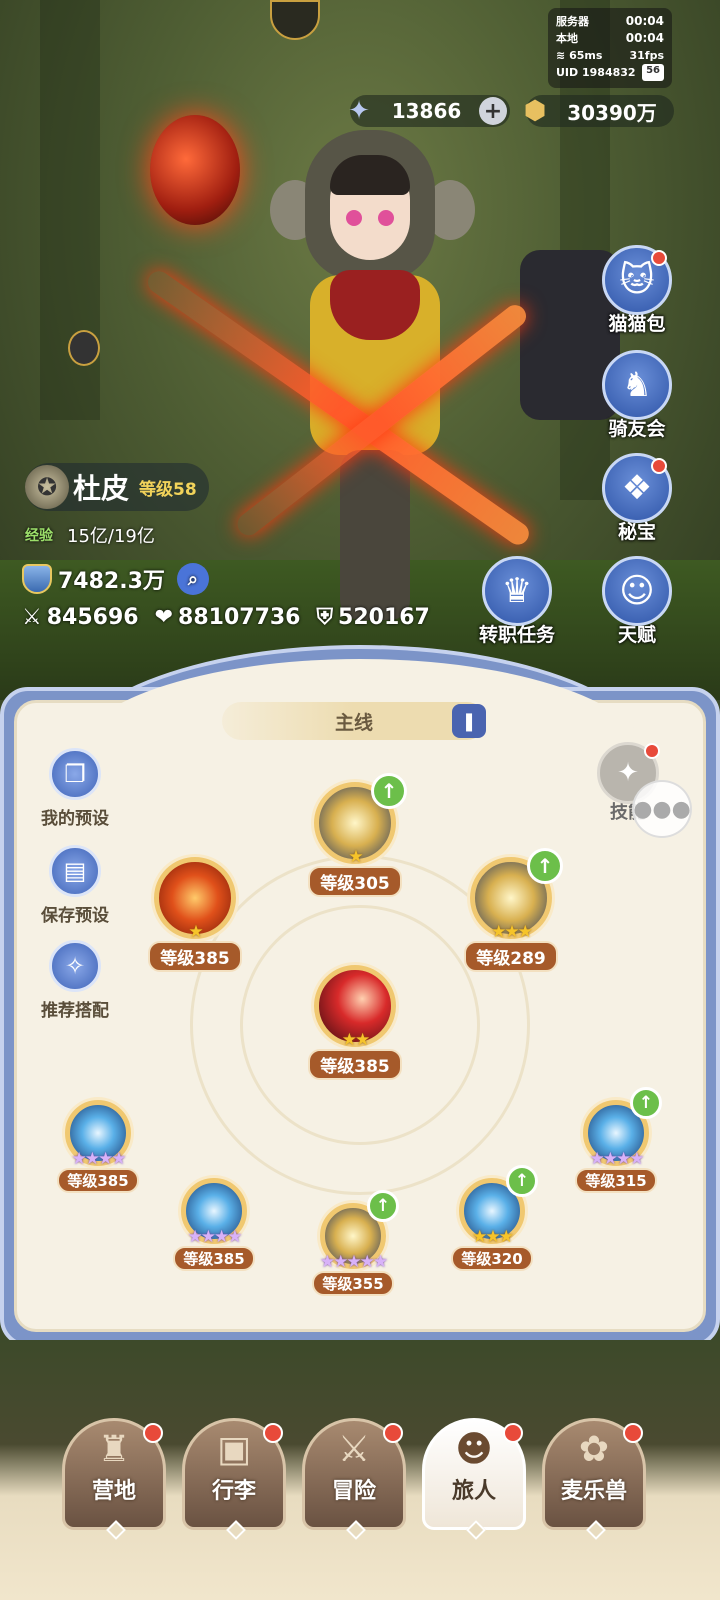  I want to click on heart-icon: ❤, so click(164, 617).